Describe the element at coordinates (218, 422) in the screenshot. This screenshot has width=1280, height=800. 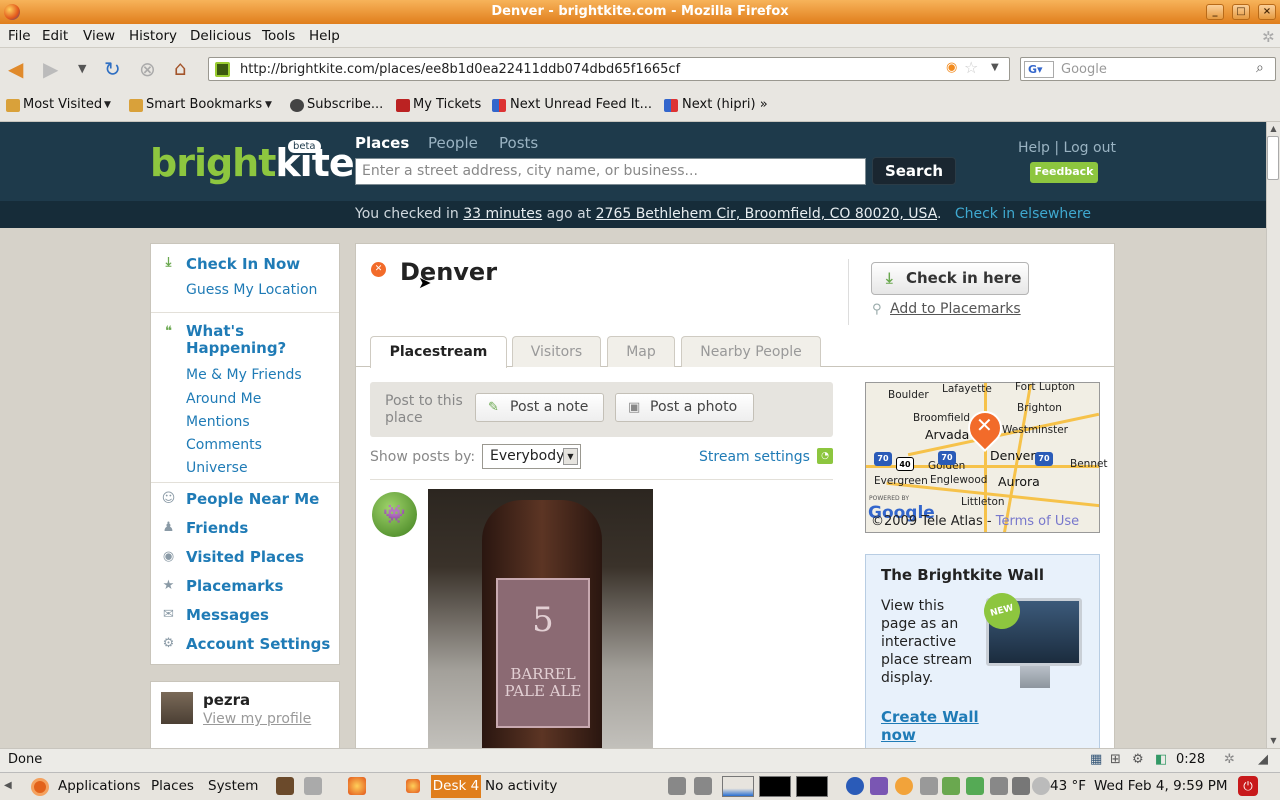
I see `sidebar-mentions: Mentions` at that location.